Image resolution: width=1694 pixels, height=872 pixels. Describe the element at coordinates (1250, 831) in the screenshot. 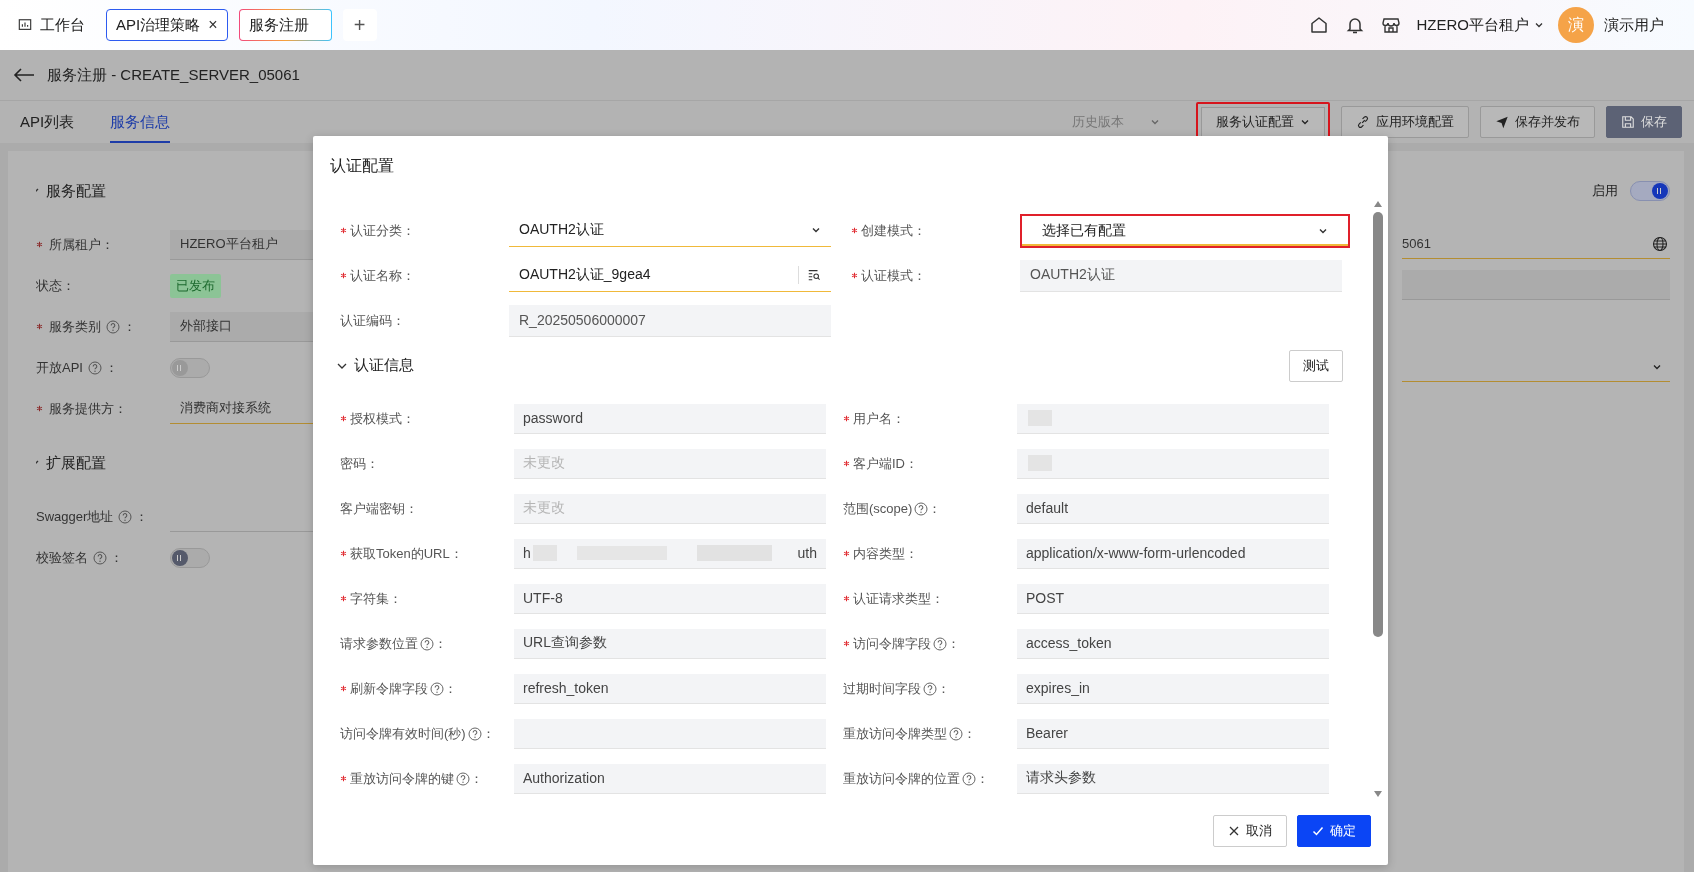

I see `cancel-button: 取消` at that location.